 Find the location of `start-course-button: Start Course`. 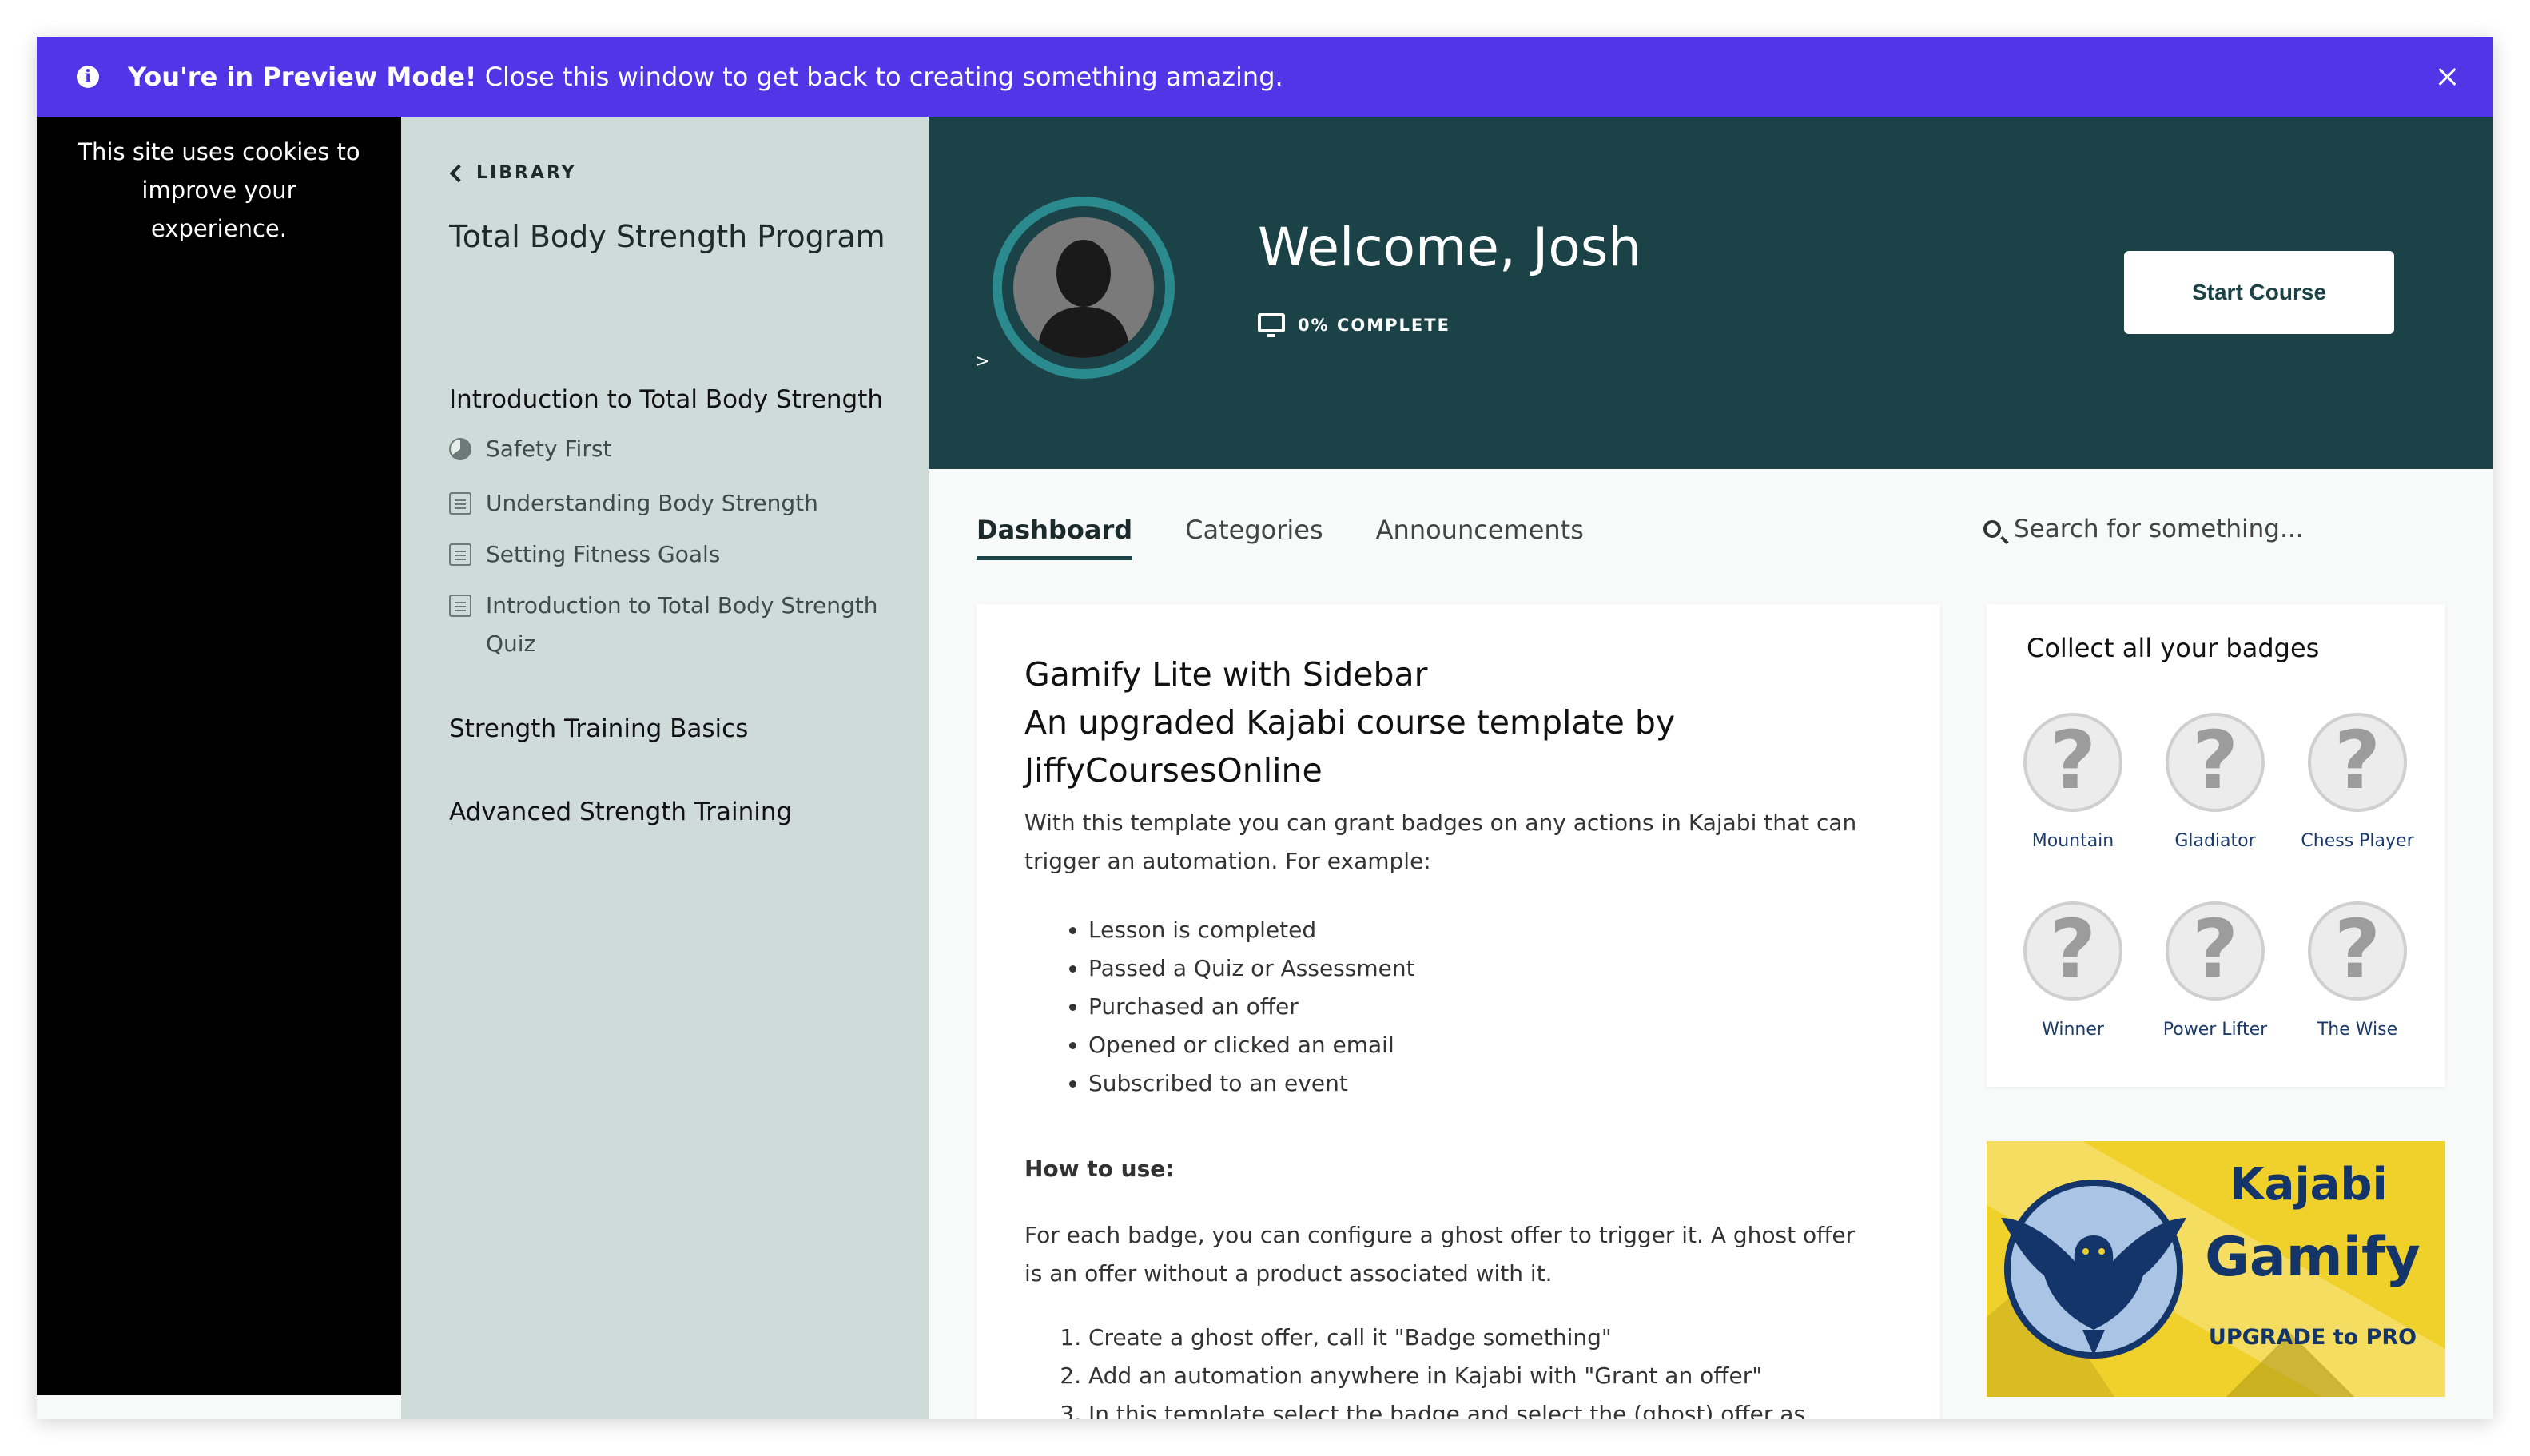

start-course-button: Start Course is located at coordinates (2259, 292).